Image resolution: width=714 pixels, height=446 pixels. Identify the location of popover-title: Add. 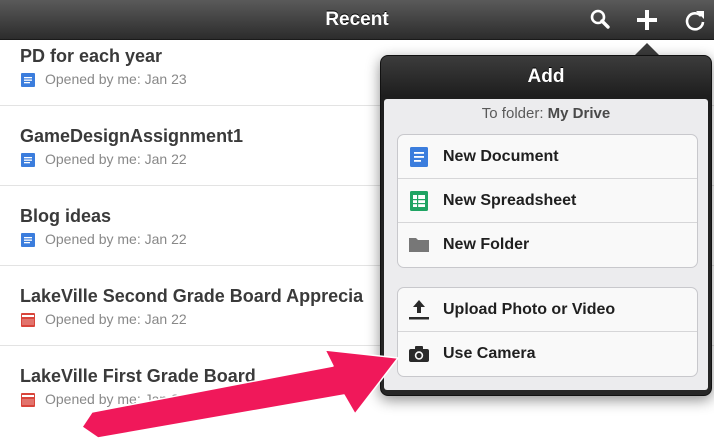
(546, 76).